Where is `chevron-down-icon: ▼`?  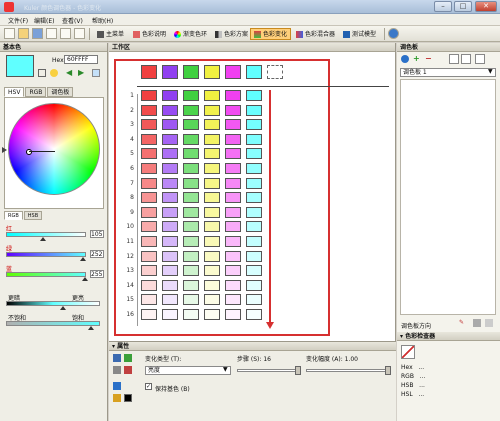
chevron-down-icon: ▼ is located at coordinates (225, 369).